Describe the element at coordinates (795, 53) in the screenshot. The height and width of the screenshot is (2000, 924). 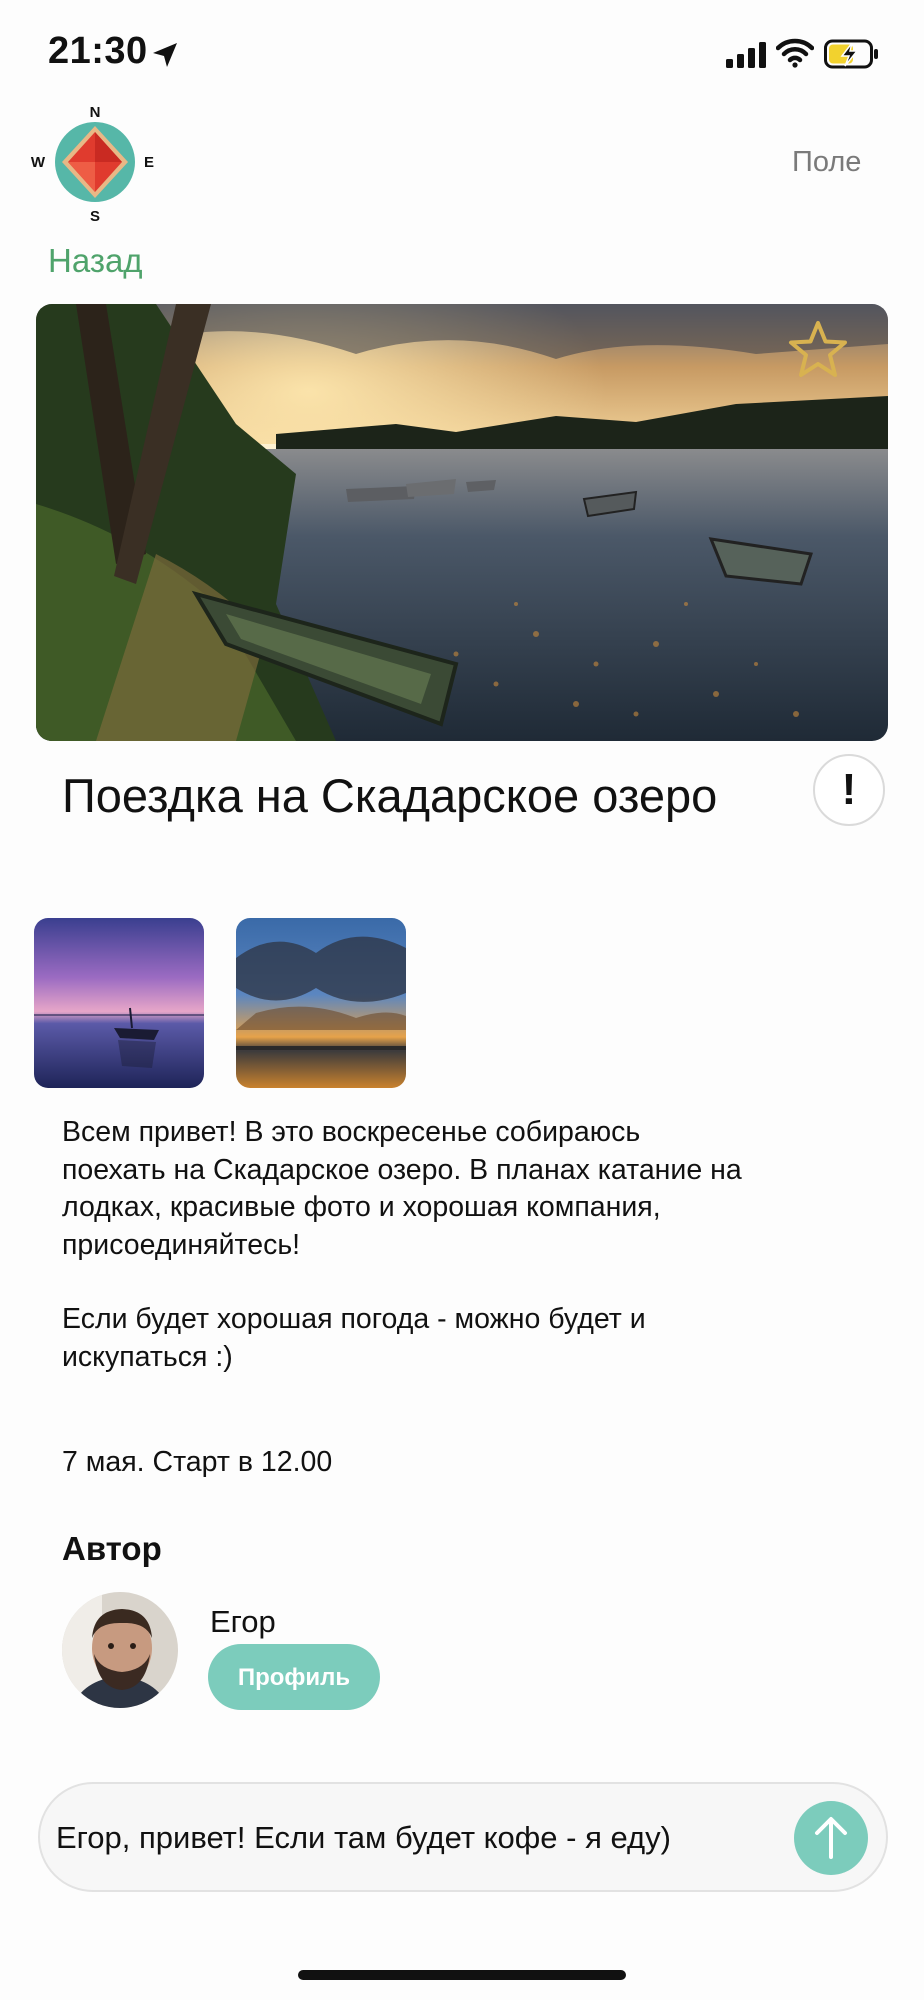
I see `wifi-icon` at that location.